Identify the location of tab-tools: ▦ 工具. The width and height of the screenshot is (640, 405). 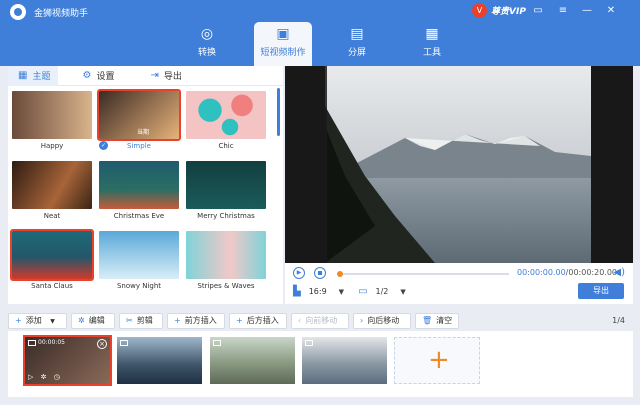
(432, 44).